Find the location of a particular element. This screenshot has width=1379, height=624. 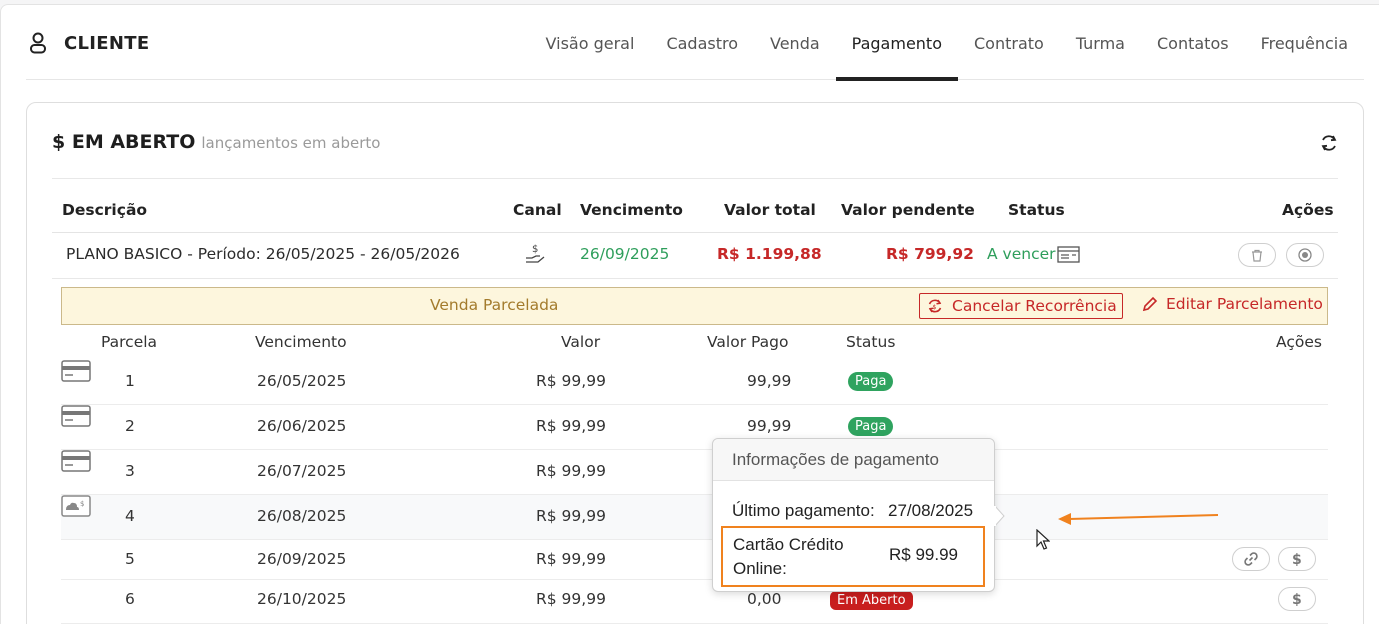

panel-title-main: $ EM ABERTO is located at coordinates (124, 142).